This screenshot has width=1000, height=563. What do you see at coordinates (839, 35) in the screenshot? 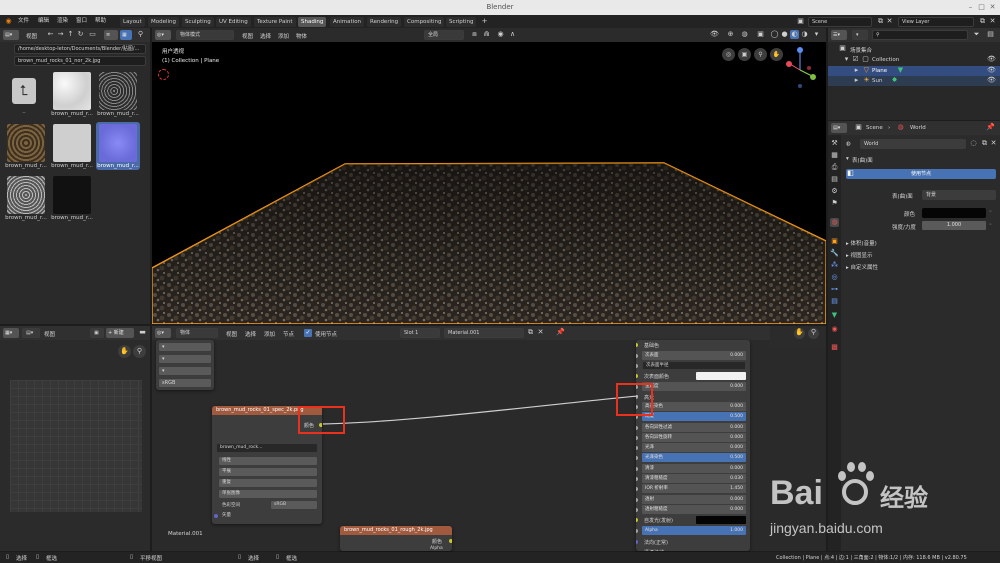
I see `outliner-editor-type-button: ☰▾` at bounding box center [839, 35].